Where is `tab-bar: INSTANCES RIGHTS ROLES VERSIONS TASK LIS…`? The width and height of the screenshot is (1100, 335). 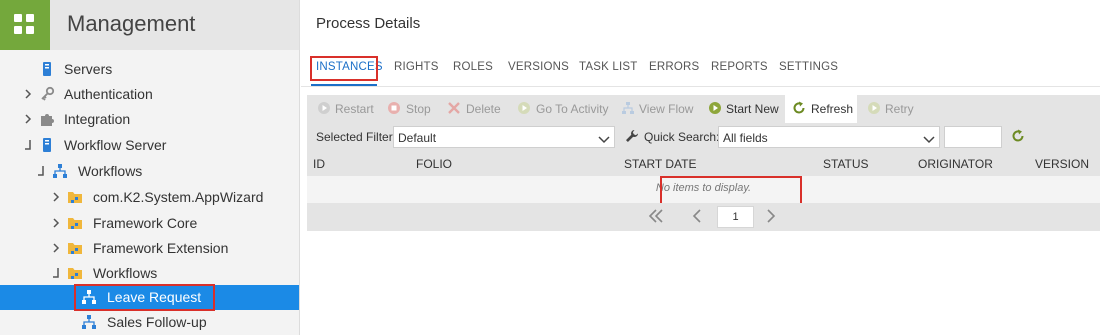 tab-bar: INSTANCES RIGHTS ROLES VERSIONS TASK LIS… is located at coordinates (700, 72).